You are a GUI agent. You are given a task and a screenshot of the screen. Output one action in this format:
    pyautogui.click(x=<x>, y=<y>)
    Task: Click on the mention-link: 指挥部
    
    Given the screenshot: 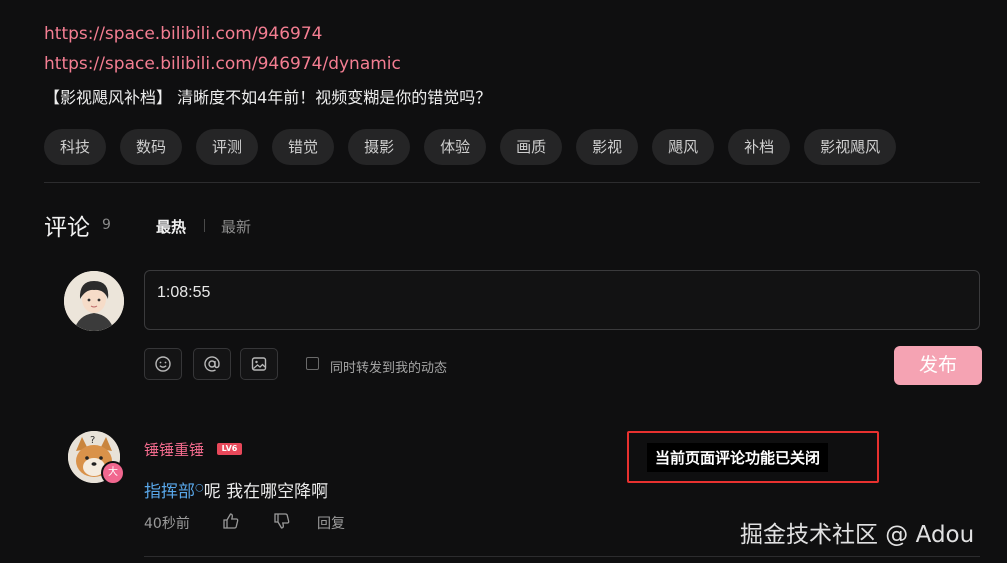 What is the action you would take?
    pyautogui.click(x=169, y=492)
    